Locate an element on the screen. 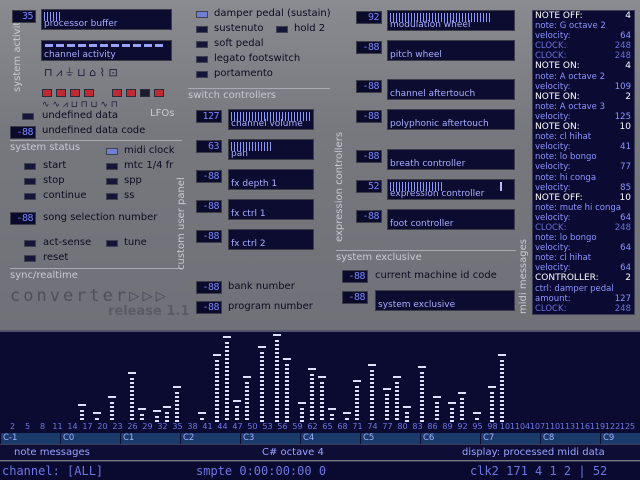 This screenshot has height=480, width=640. midi-message-key: note: lo bongo is located at coordinates (566, 157).